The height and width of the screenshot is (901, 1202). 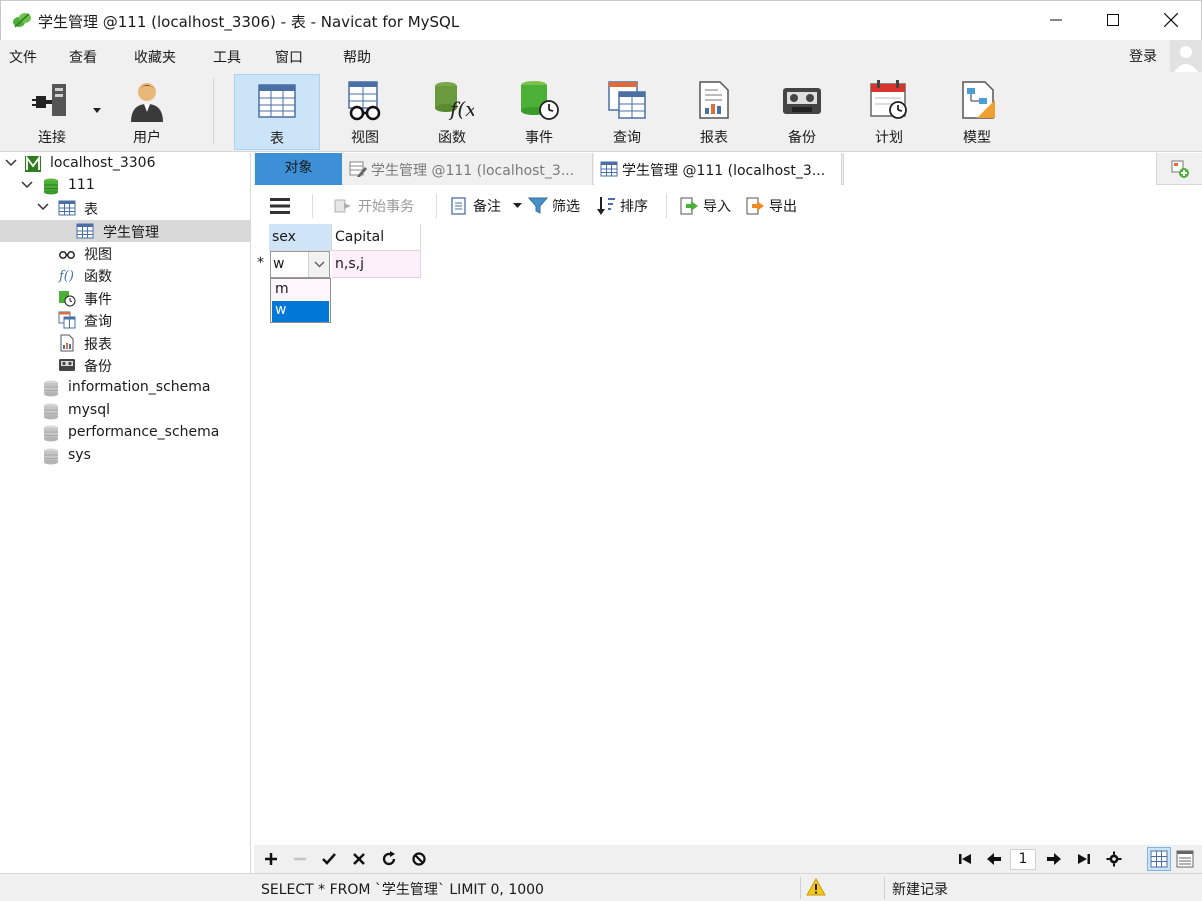 What do you see at coordinates (965, 859) in the screenshot?
I see `first-page-icon` at bounding box center [965, 859].